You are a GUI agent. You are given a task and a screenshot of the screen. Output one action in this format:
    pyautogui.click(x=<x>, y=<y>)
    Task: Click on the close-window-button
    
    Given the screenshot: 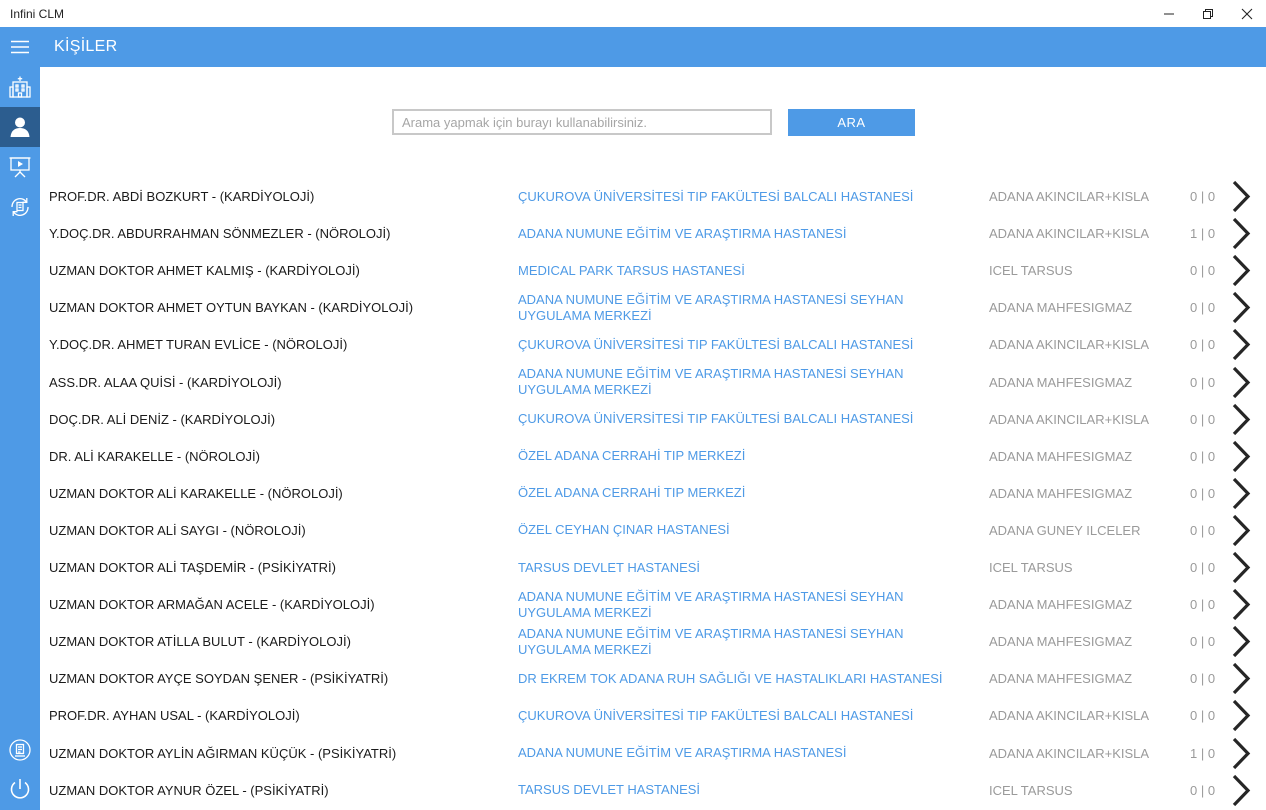 What is the action you would take?
    pyautogui.click(x=1247, y=13)
    